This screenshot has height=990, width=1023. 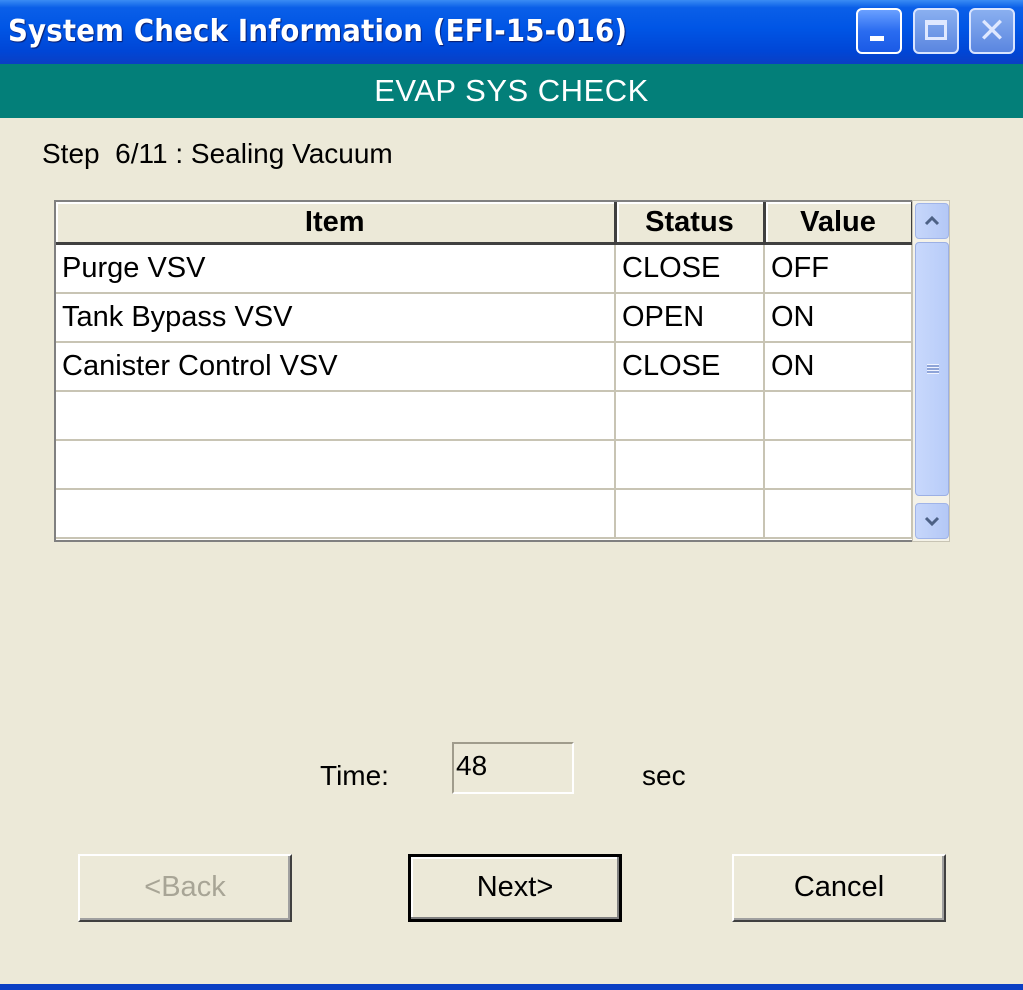 I want to click on vertical-scrollbar, so click(x=931, y=371).